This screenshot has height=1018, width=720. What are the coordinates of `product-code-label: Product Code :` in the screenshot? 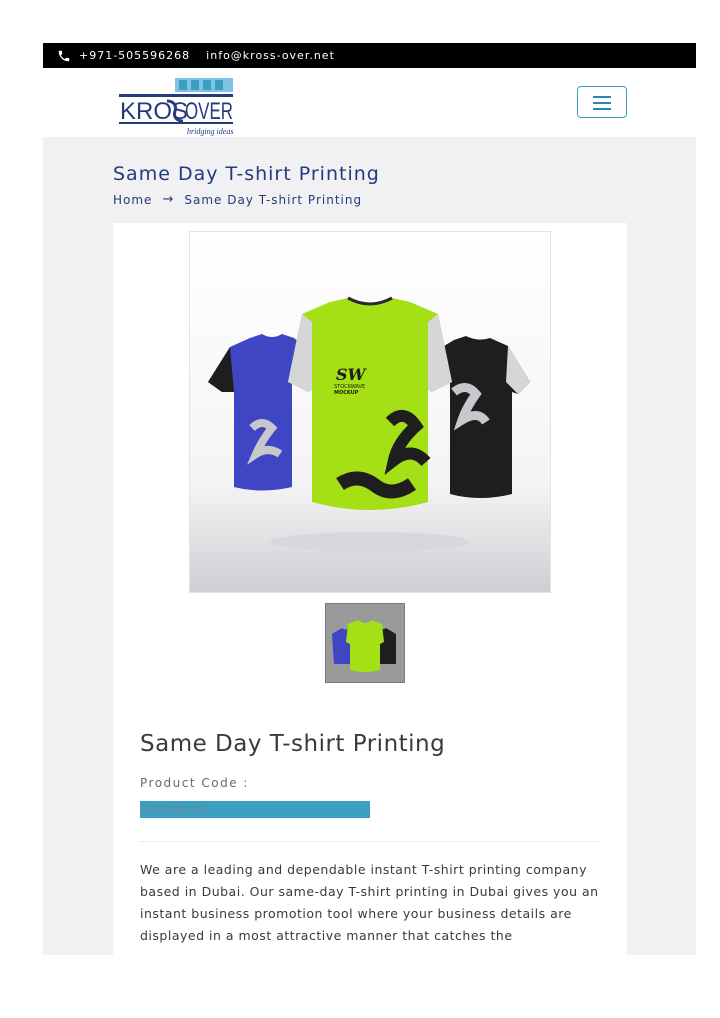 It's located at (194, 783).